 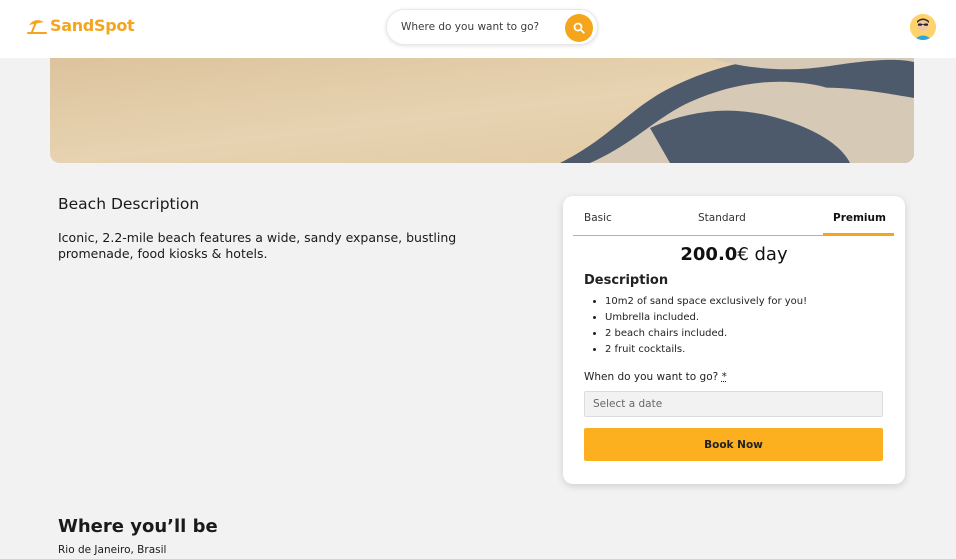 What do you see at coordinates (129, 204) in the screenshot?
I see `beach-description-title: Beach Description` at bounding box center [129, 204].